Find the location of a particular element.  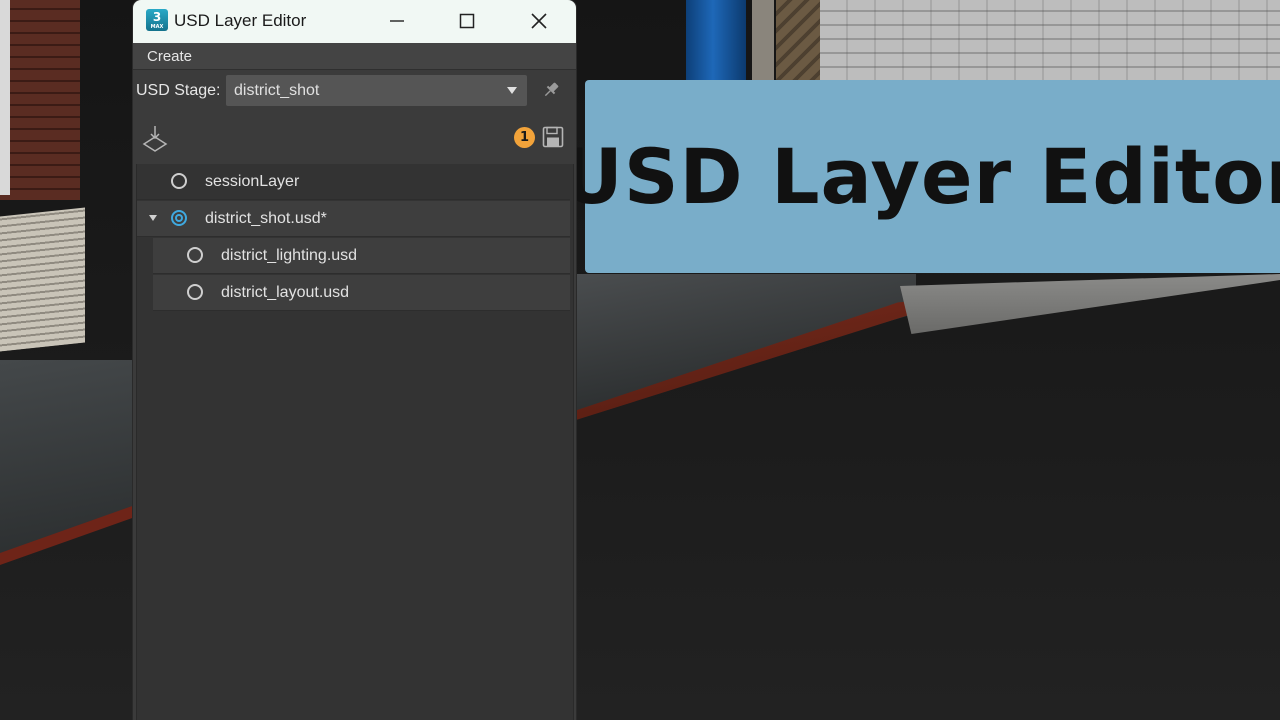

scene-concrete is located at coordinates (1090, 304).